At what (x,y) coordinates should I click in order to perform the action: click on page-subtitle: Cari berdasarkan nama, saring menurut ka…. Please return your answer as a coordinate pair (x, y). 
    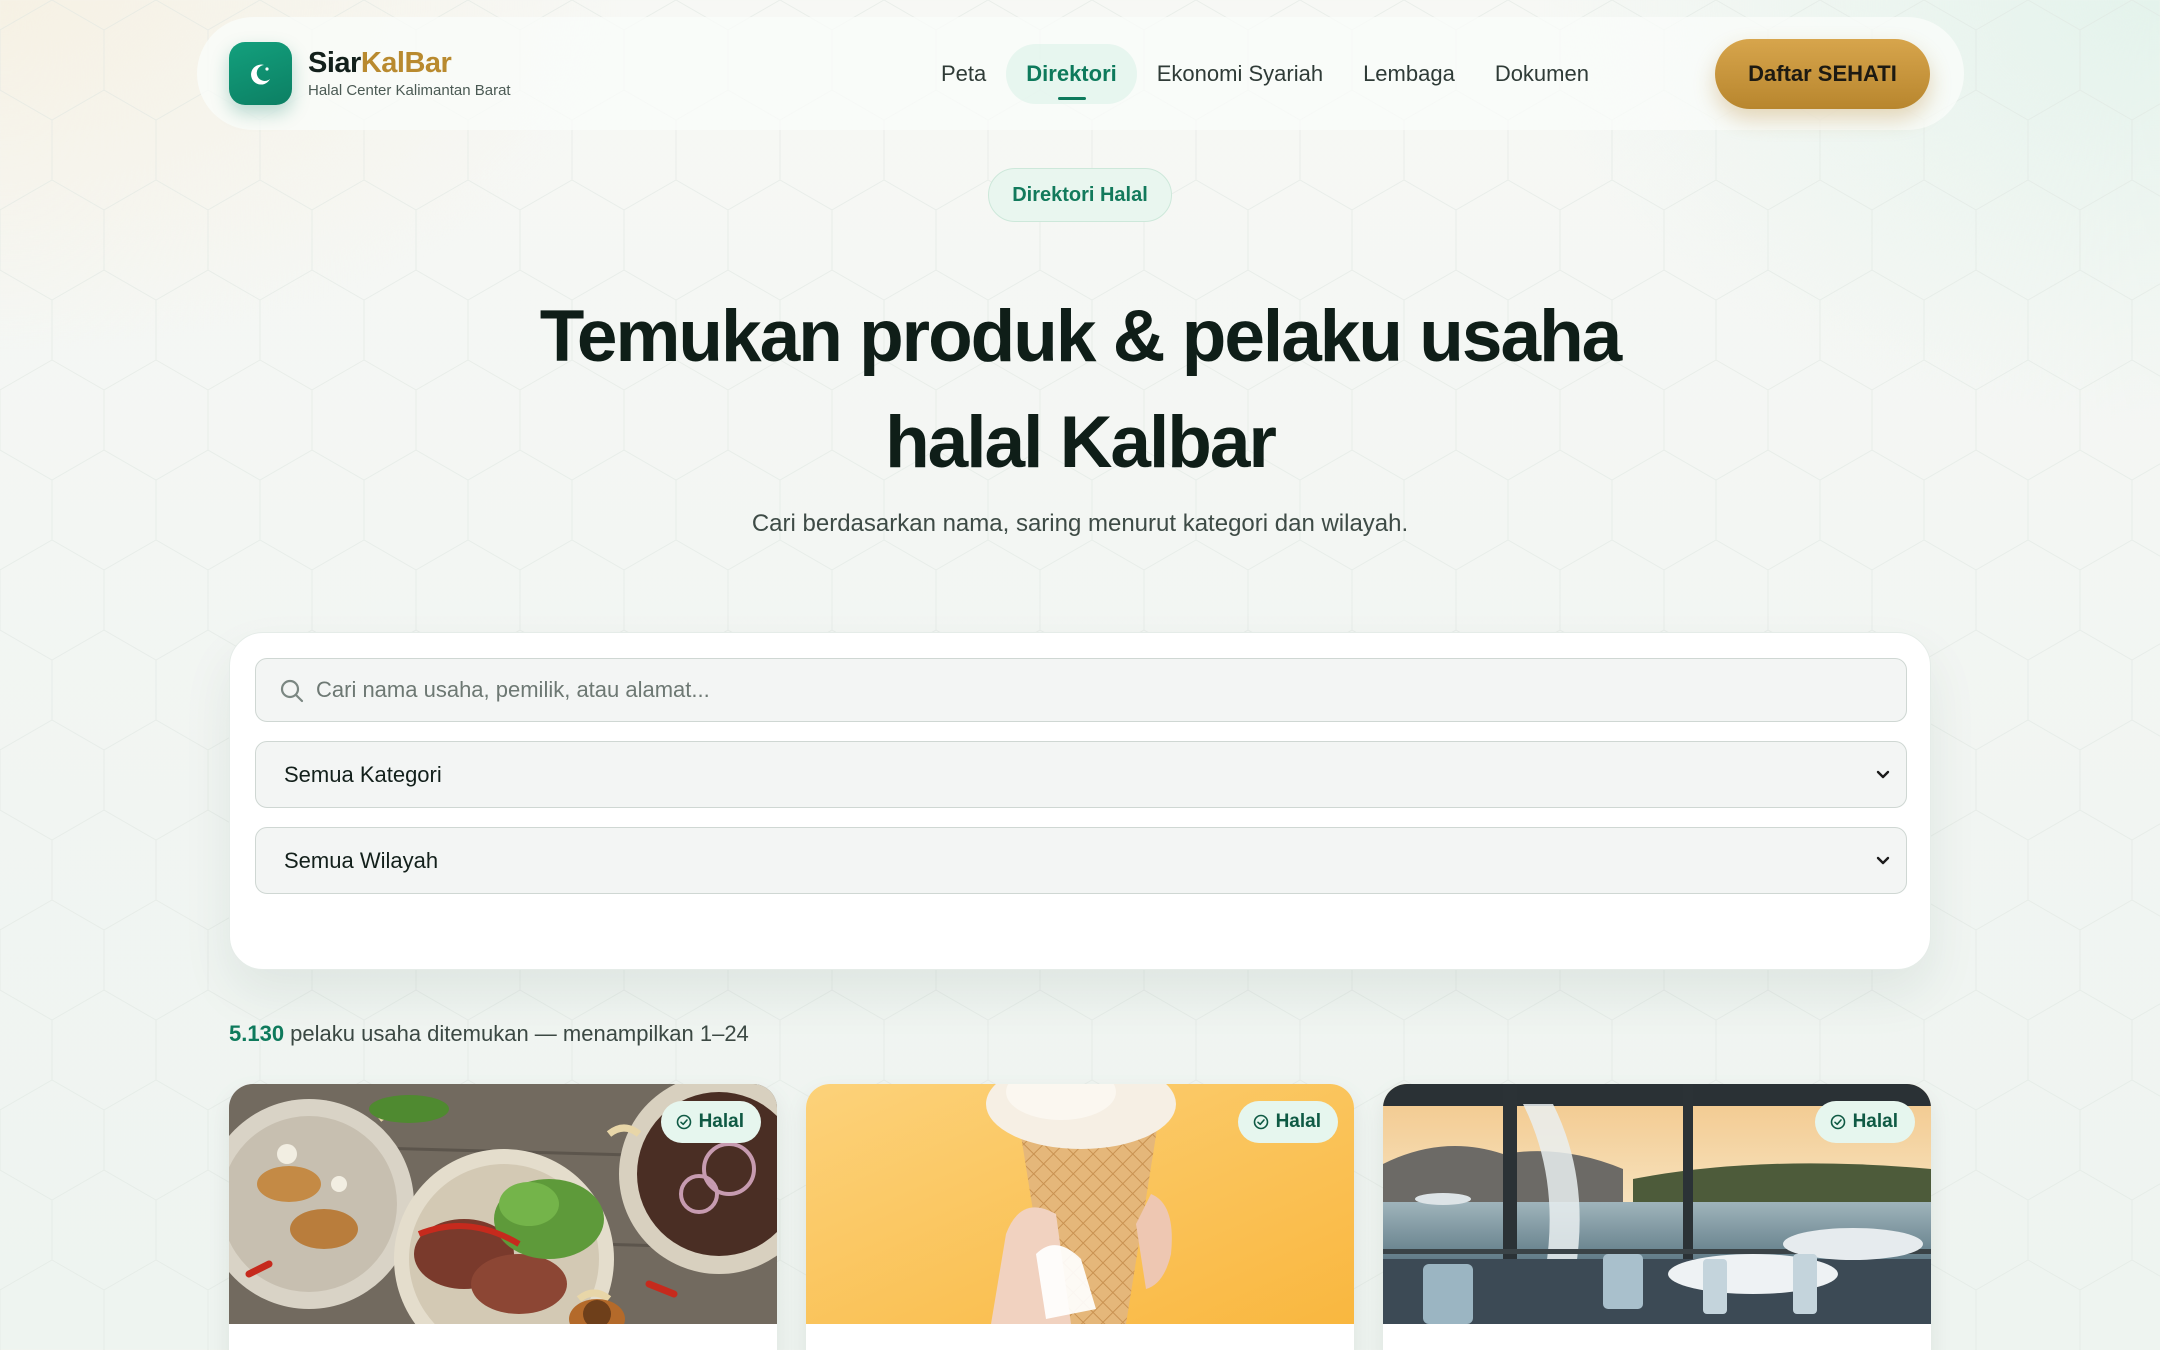
    Looking at the image, I should click on (1080, 523).